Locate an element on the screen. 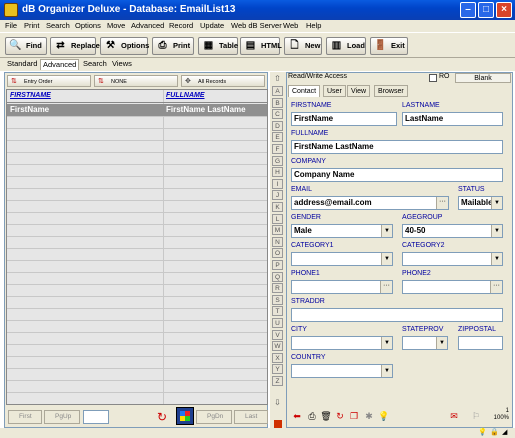 Image resolution: width=515 pixels, height=438 pixels. tab-browser: Browser is located at coordinates (391, 91).